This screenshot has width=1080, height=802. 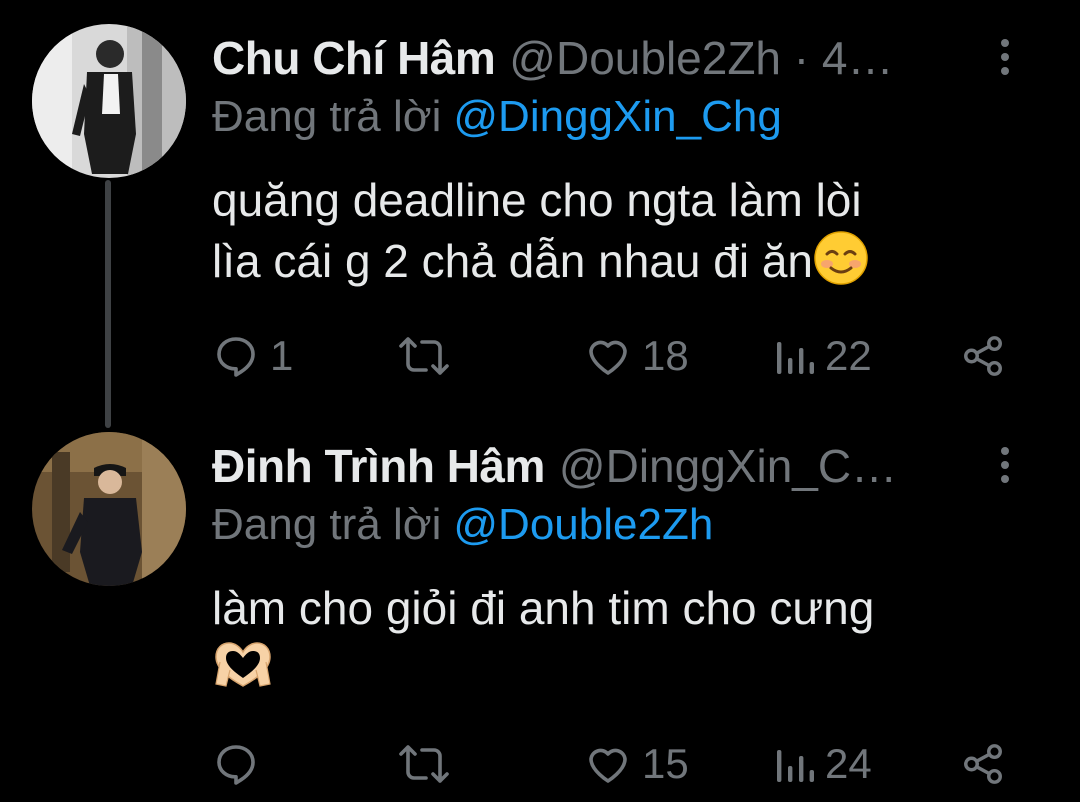 I want to click on mention-link: @DinggXin_Chg, so click(x=617, y=116).